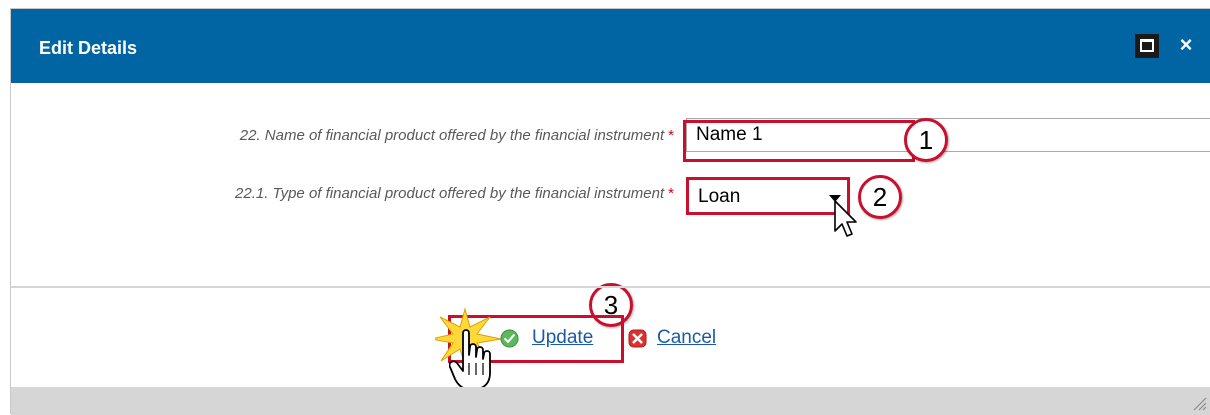 This screenshot has width=1210, height=415. Describe the element at coordinates (686, 338) in the screenshot. I see `cancel-link: Cancel` at that location.